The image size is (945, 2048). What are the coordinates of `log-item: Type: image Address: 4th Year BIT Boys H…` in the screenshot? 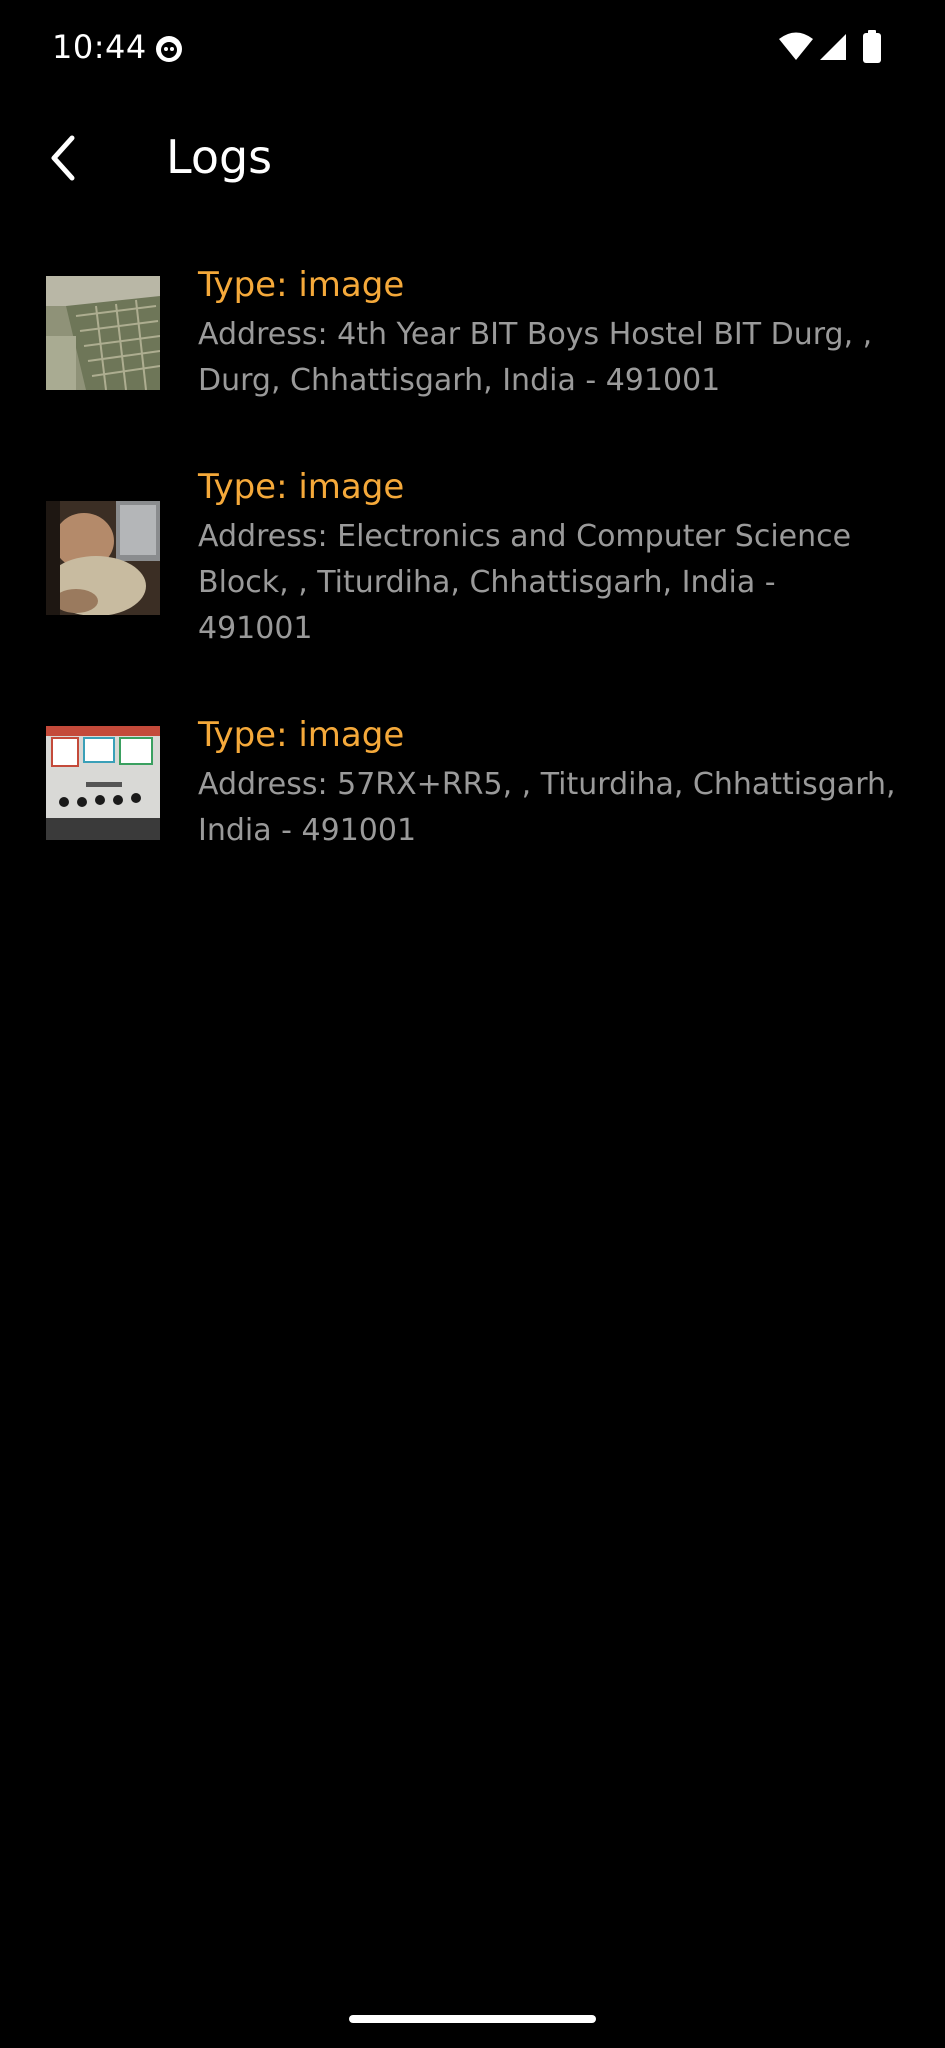 It's located at (472, 333).